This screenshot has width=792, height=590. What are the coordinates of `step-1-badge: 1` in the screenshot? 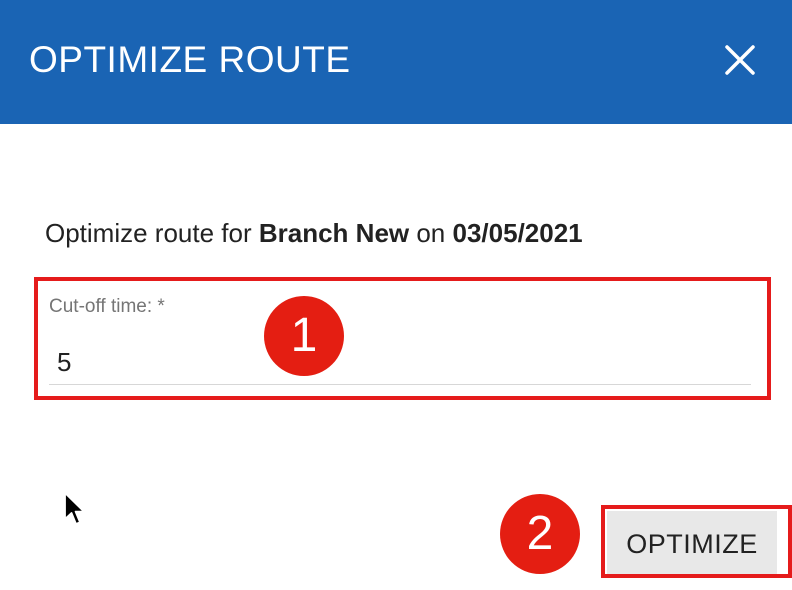 It's located at (304, 336).